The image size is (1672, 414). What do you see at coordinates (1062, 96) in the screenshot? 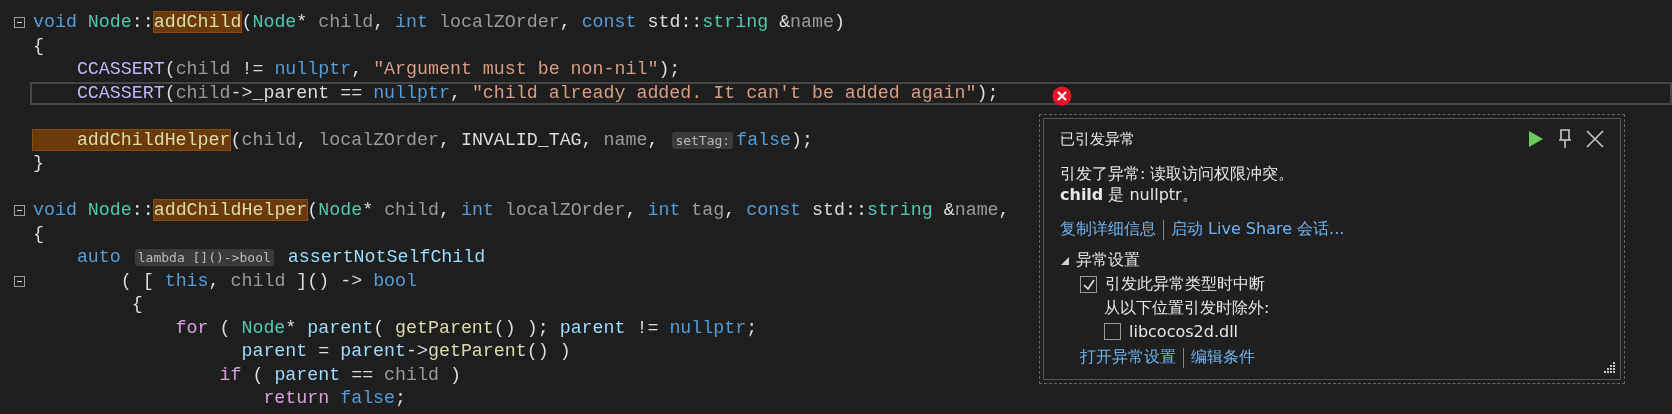
I see `error-icon` at bounding box center [1062, 96].